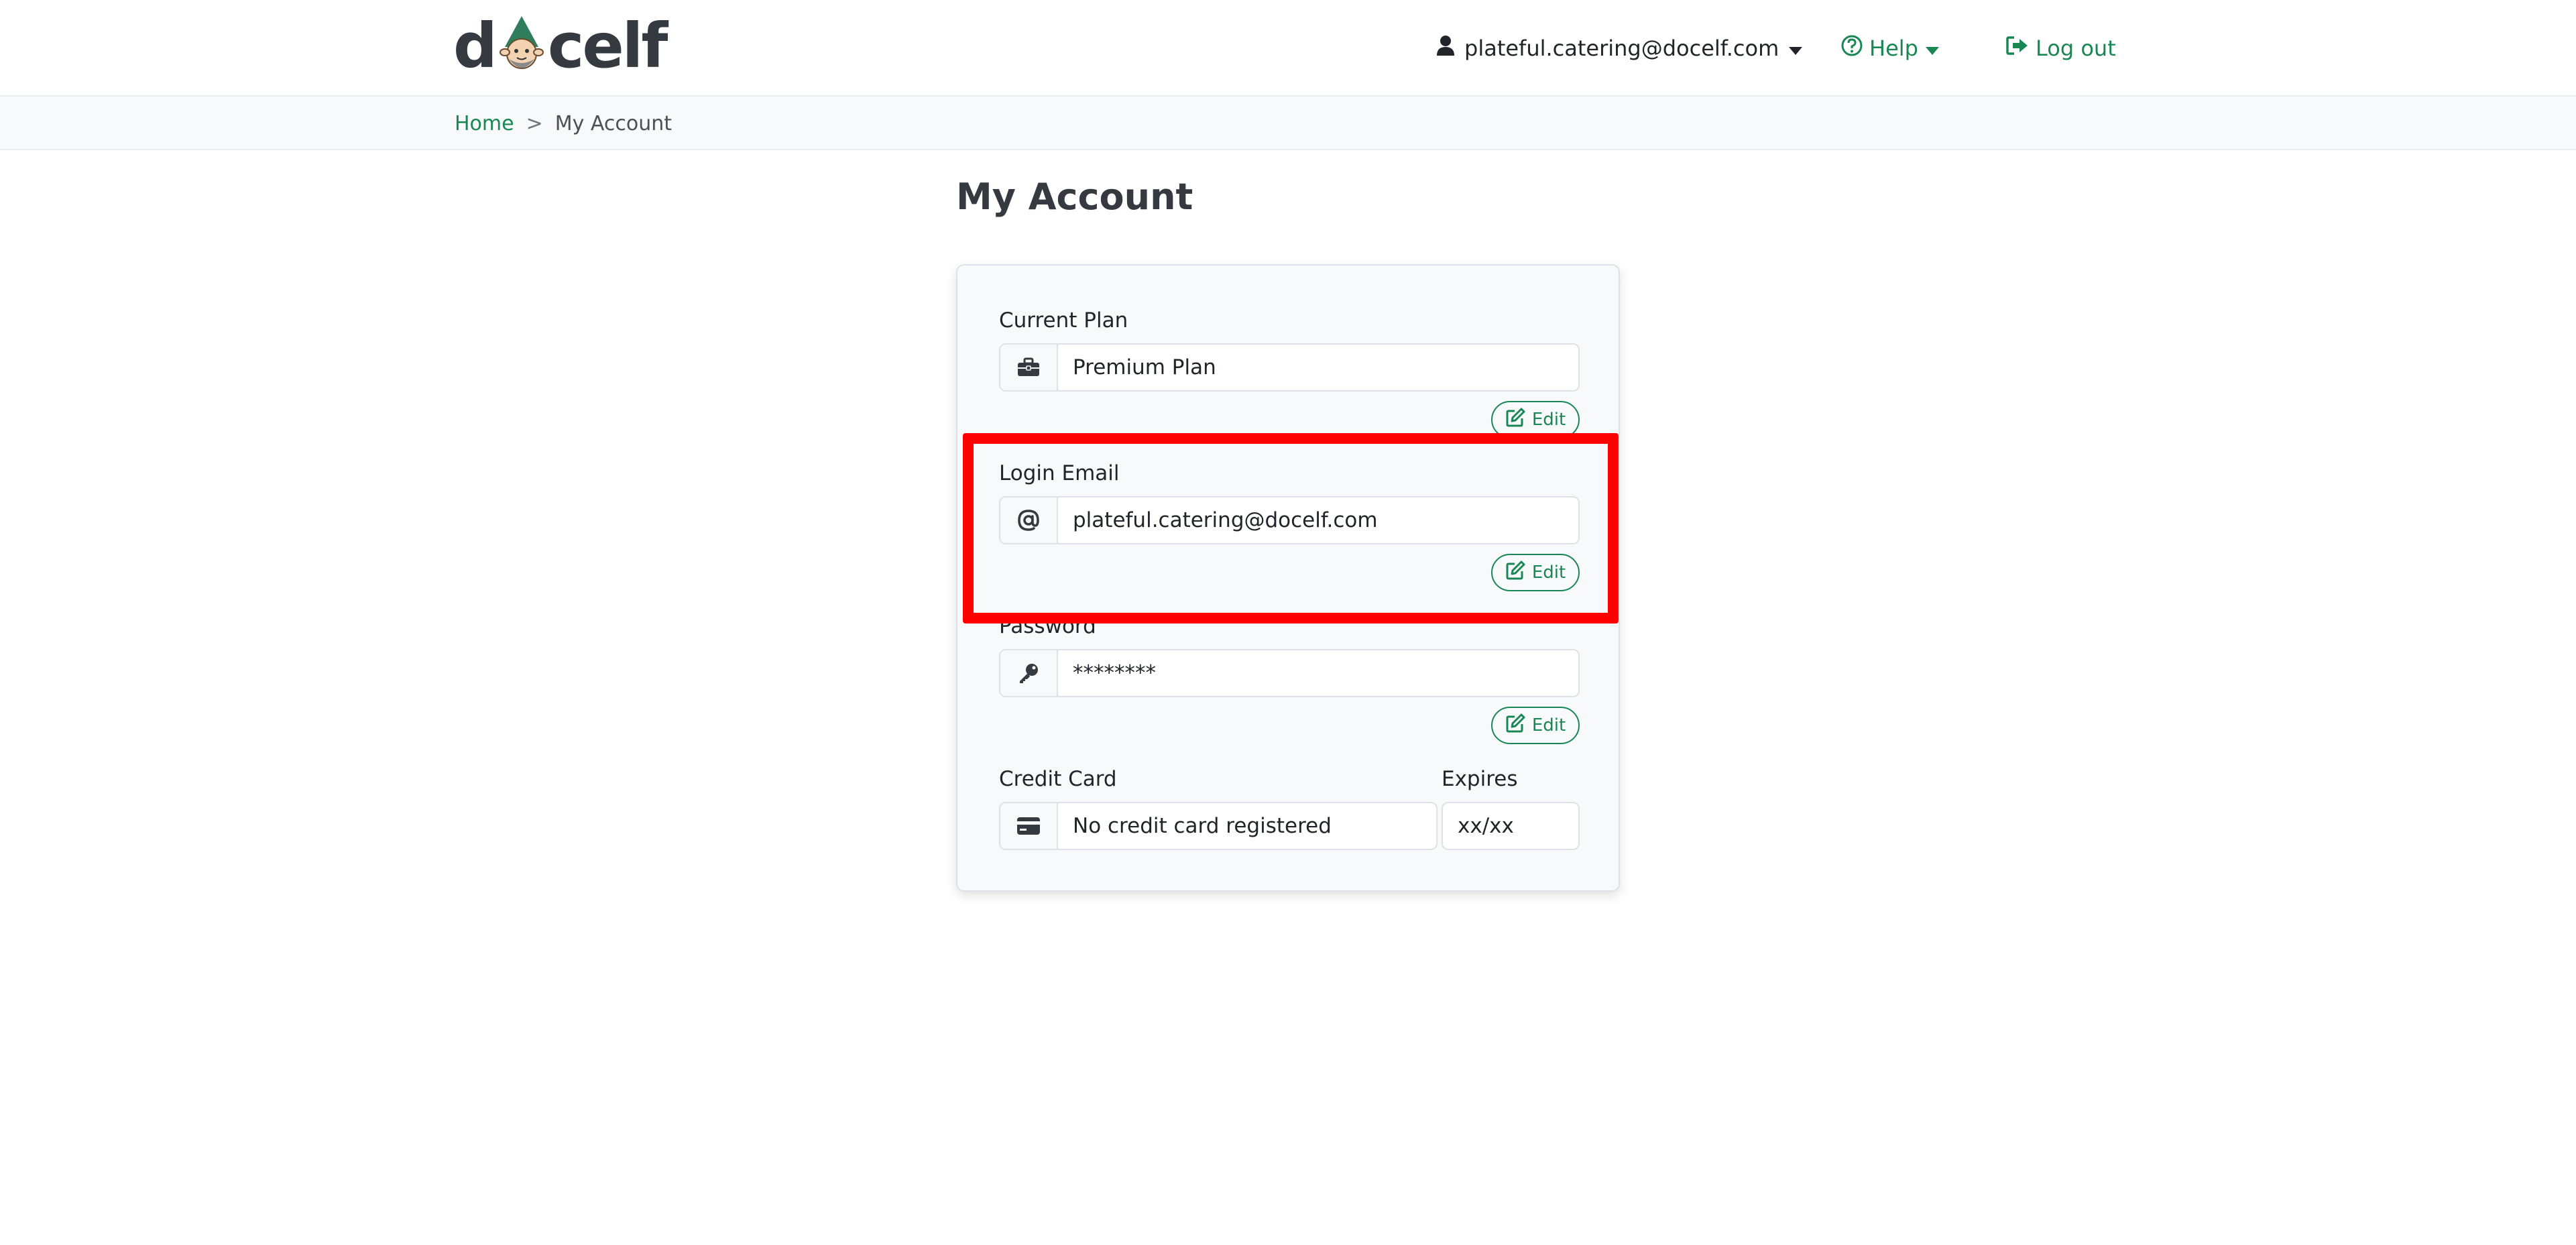 Image resolution: width=2576 pixels, height=1245 pixels. What do you see at coordinates (1893, 48) in the screenshot?
I see `help-label: Help` at bounding box center [1893, 48].